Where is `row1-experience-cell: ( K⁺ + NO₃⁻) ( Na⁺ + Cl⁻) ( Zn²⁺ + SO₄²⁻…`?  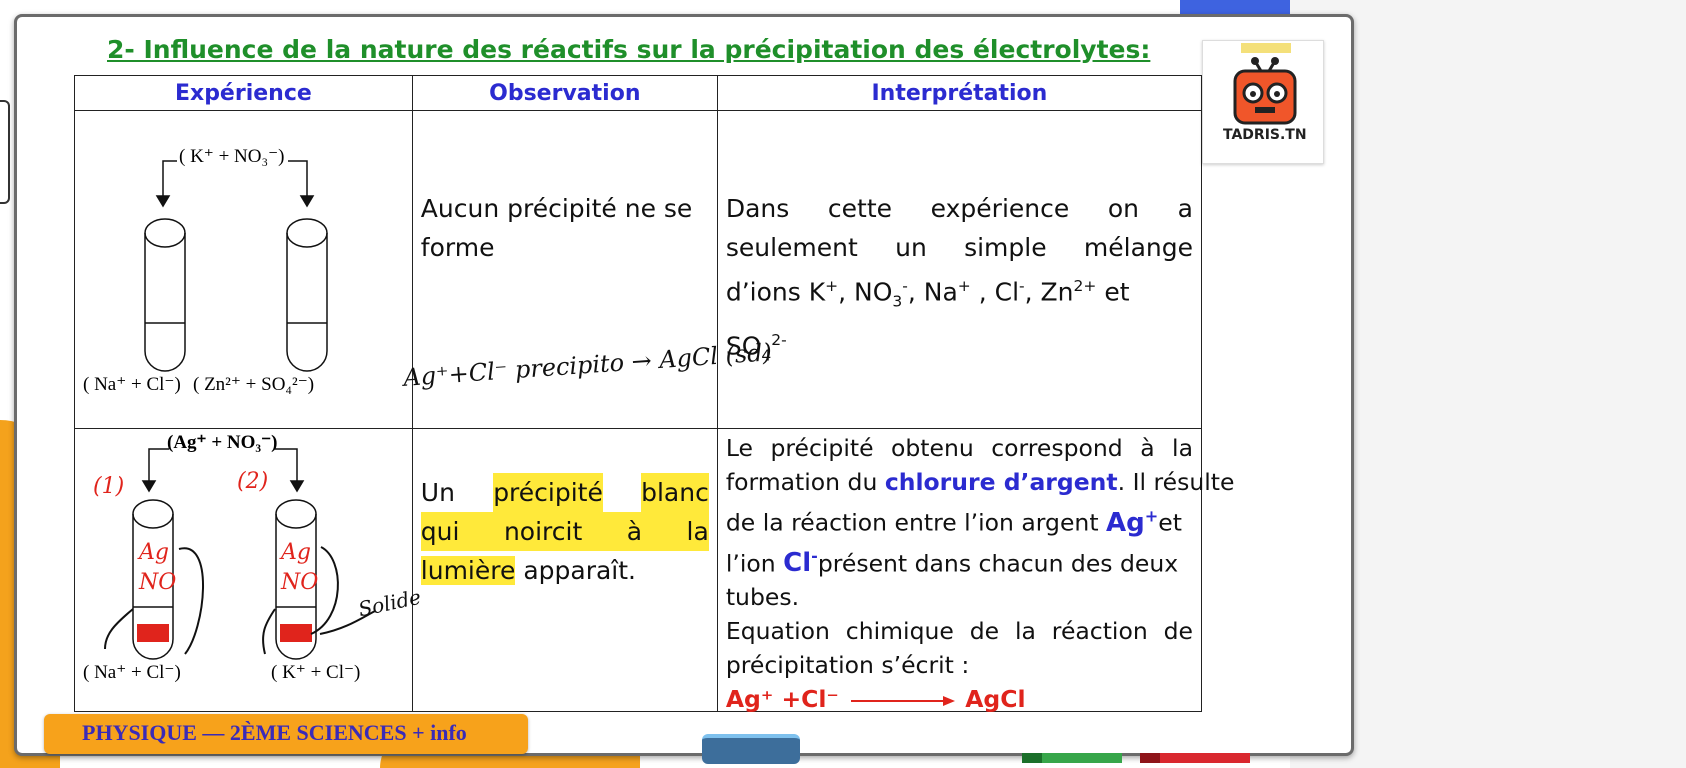
row1-experience-cell: ( K⁺ + NO₃⁻) ( Na⁺ + Cl⁻) ( Zn²⁺ + SO₄²⁻… is located at coordinates (243, 269).